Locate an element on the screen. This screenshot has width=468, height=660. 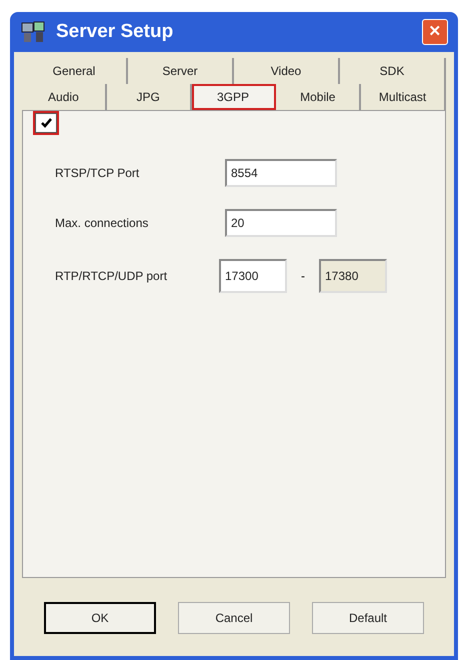
field-label: RTSP/TCP Port is located at coordinates (97, 173).